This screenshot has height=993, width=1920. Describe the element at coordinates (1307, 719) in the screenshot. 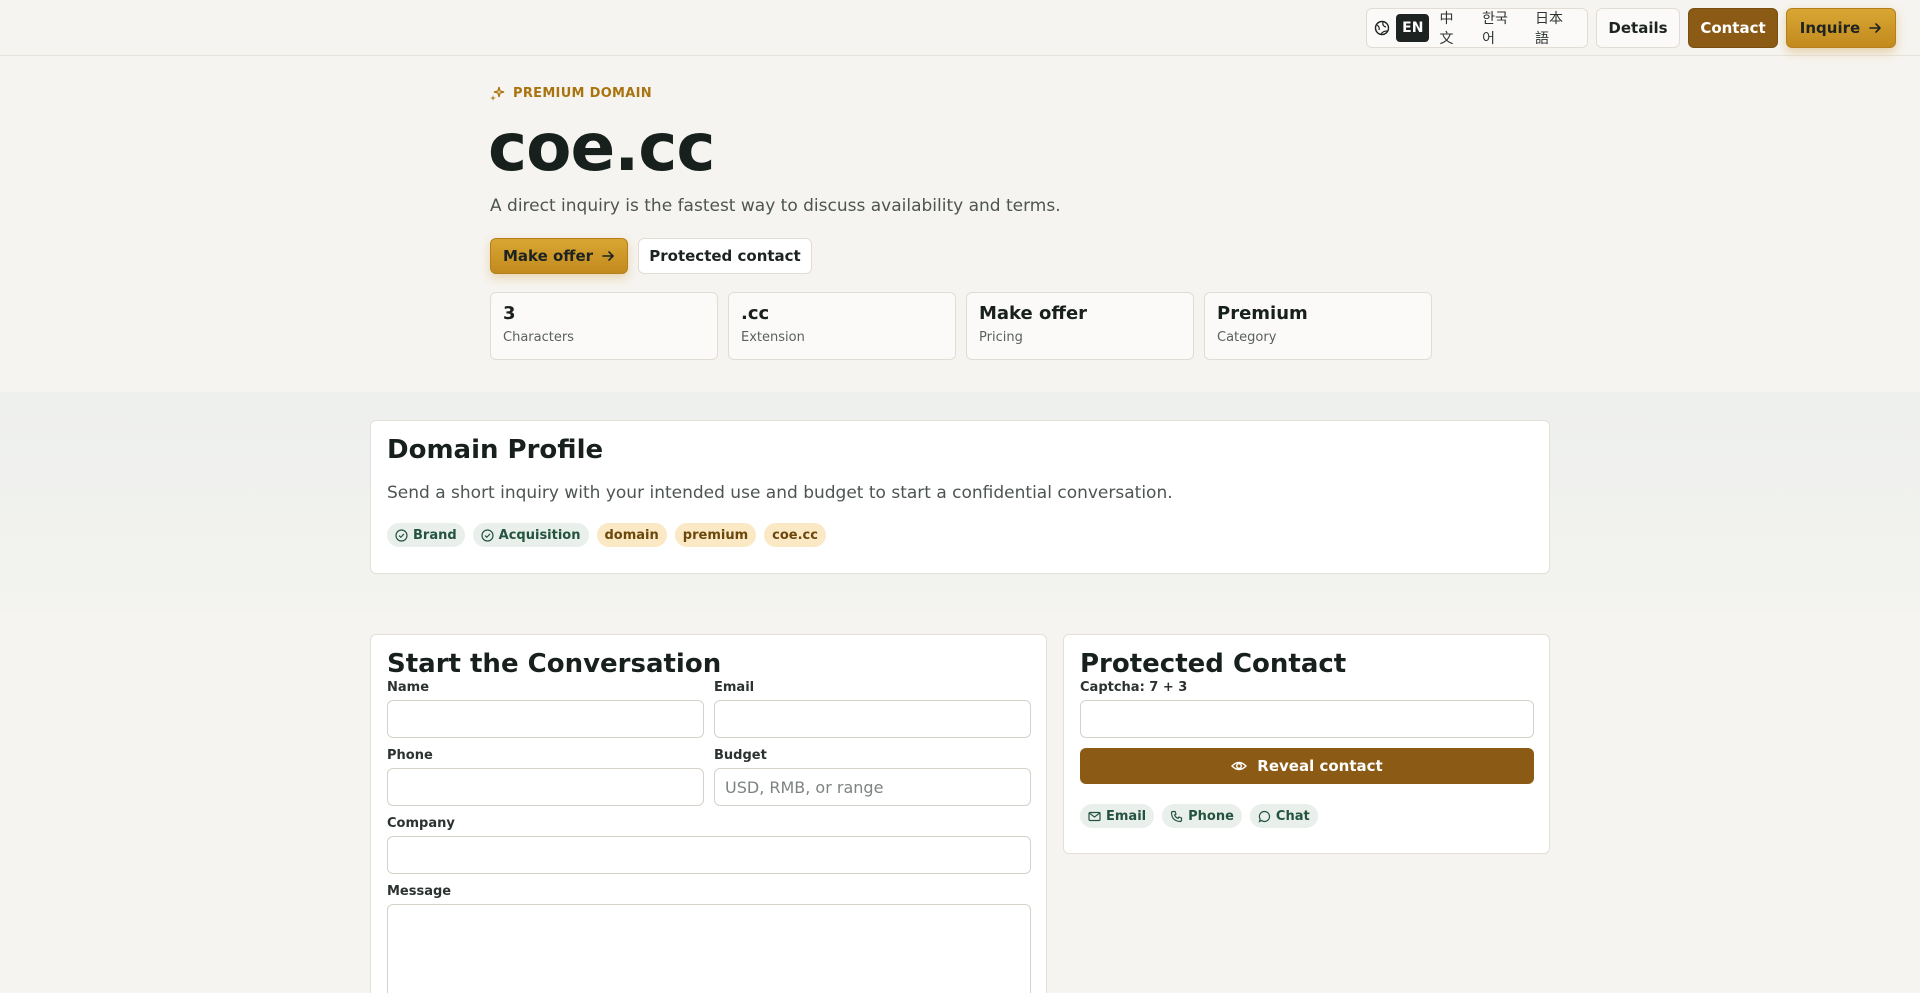

I see `captcha-field` at that location.